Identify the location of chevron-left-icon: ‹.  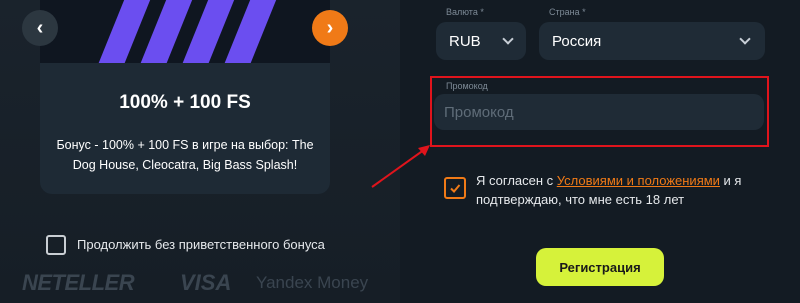
(40, 27).